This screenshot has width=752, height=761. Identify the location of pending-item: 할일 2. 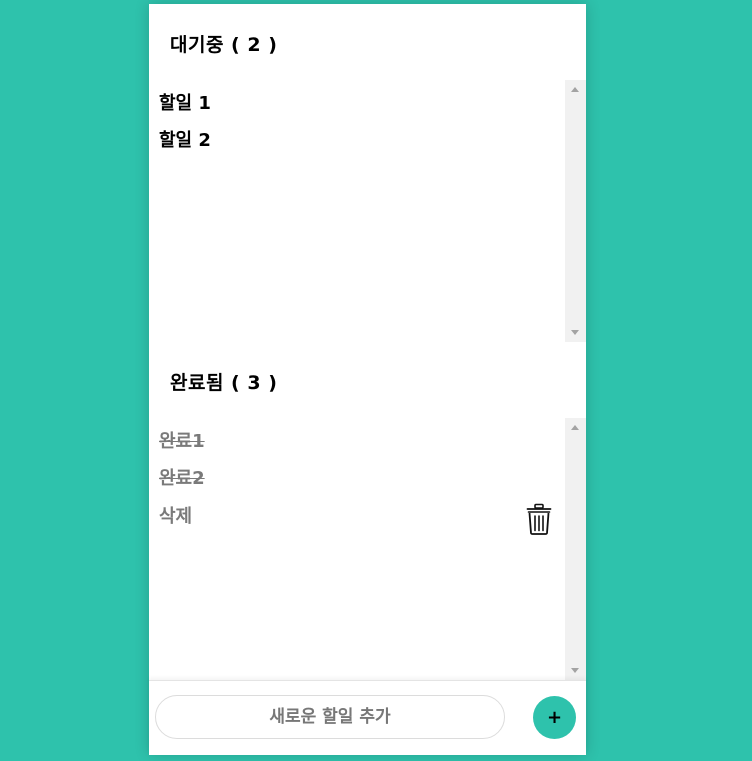
(185, 141).